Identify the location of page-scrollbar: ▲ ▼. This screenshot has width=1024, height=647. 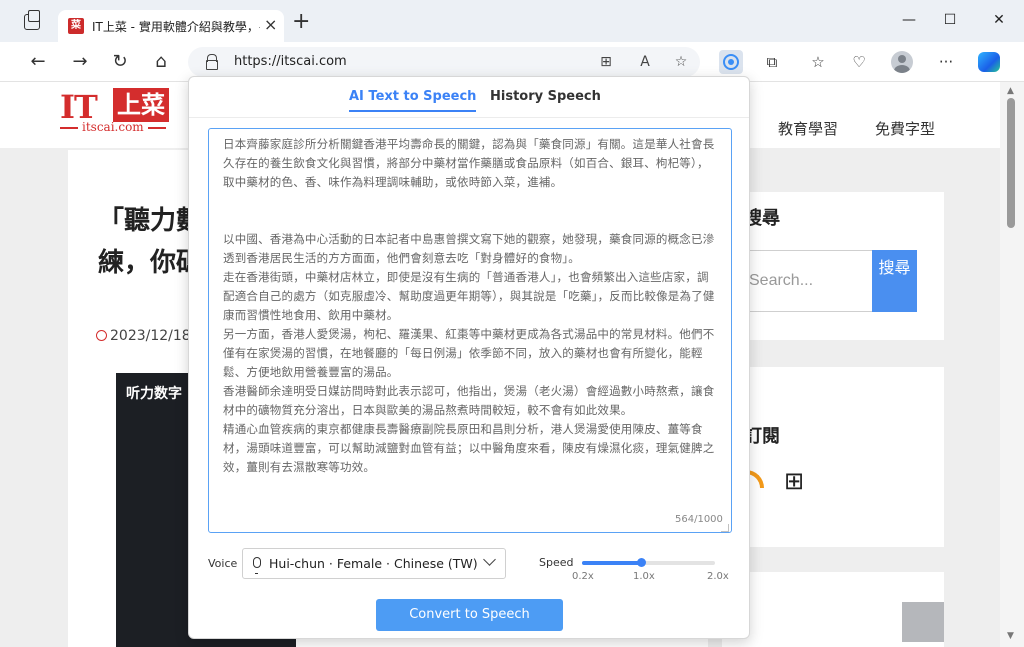
(1012, 364).